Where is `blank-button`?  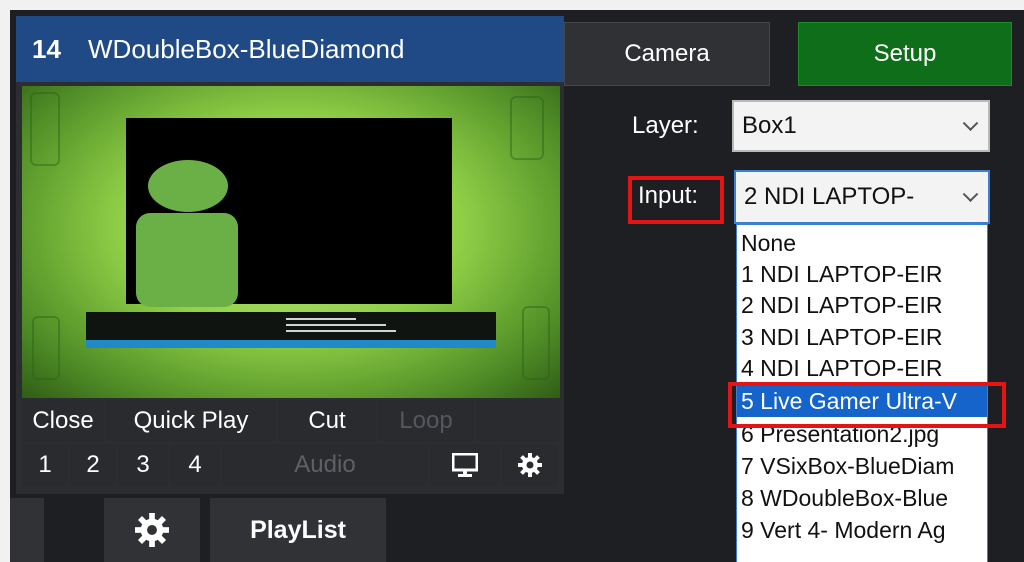 blank-button is located at coordinates (518, 421).